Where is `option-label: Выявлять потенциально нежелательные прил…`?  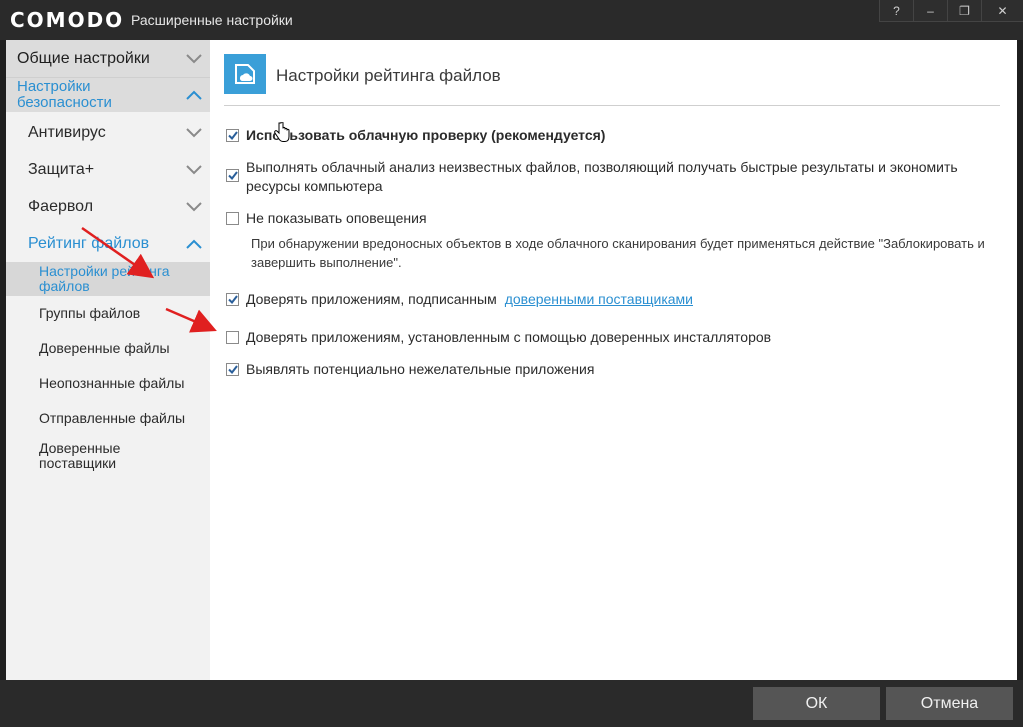 option-label: Выявлять потенциально нежелательные прил… is located at coordinates (420, 369).